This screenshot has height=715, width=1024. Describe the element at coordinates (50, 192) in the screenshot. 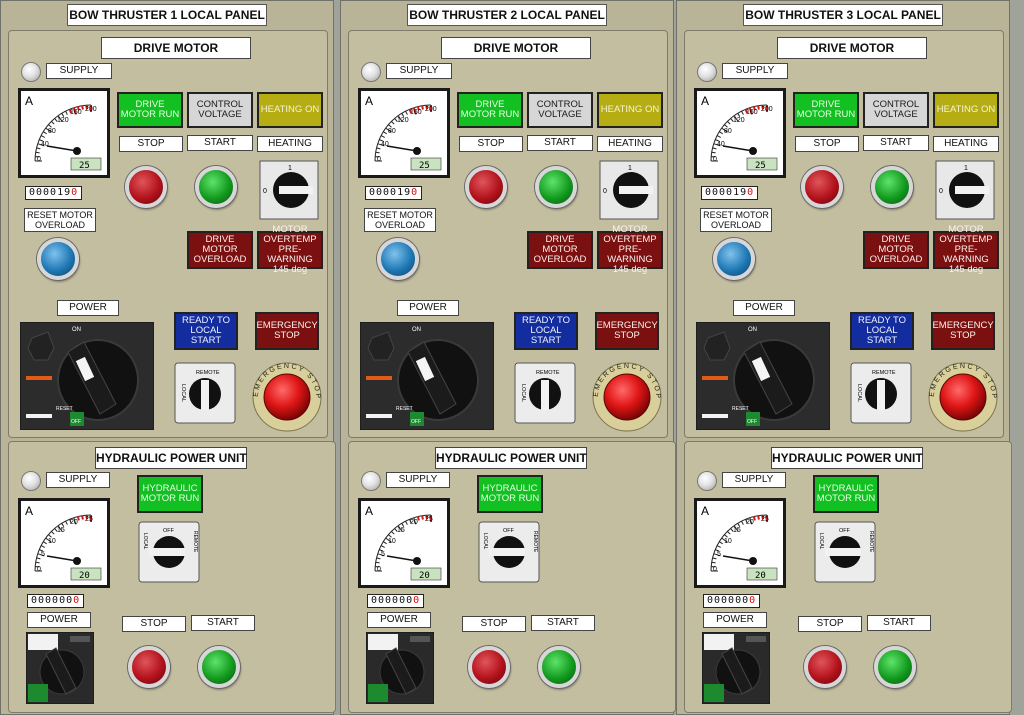

I see `drive-hour-counter-digits: 000019` at that location.